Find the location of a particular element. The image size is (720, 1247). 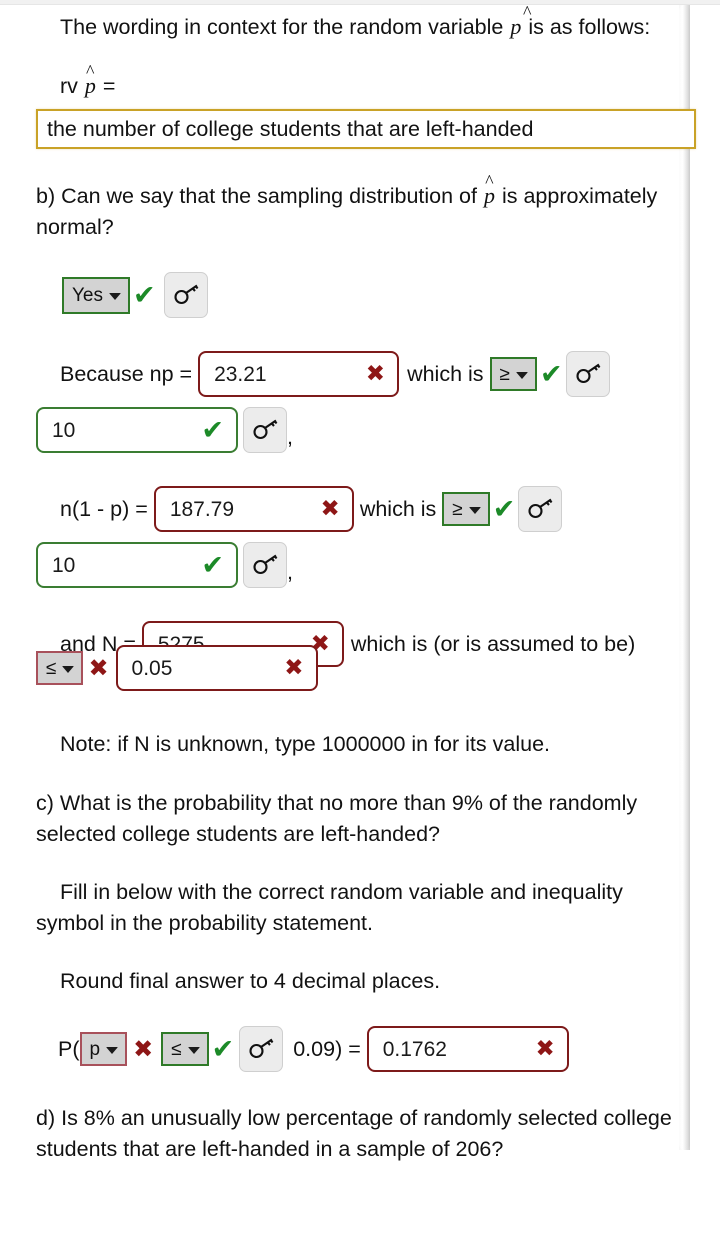

N-which-is-label: which is (or is assumed to be) is located at coordinates (493, 643).